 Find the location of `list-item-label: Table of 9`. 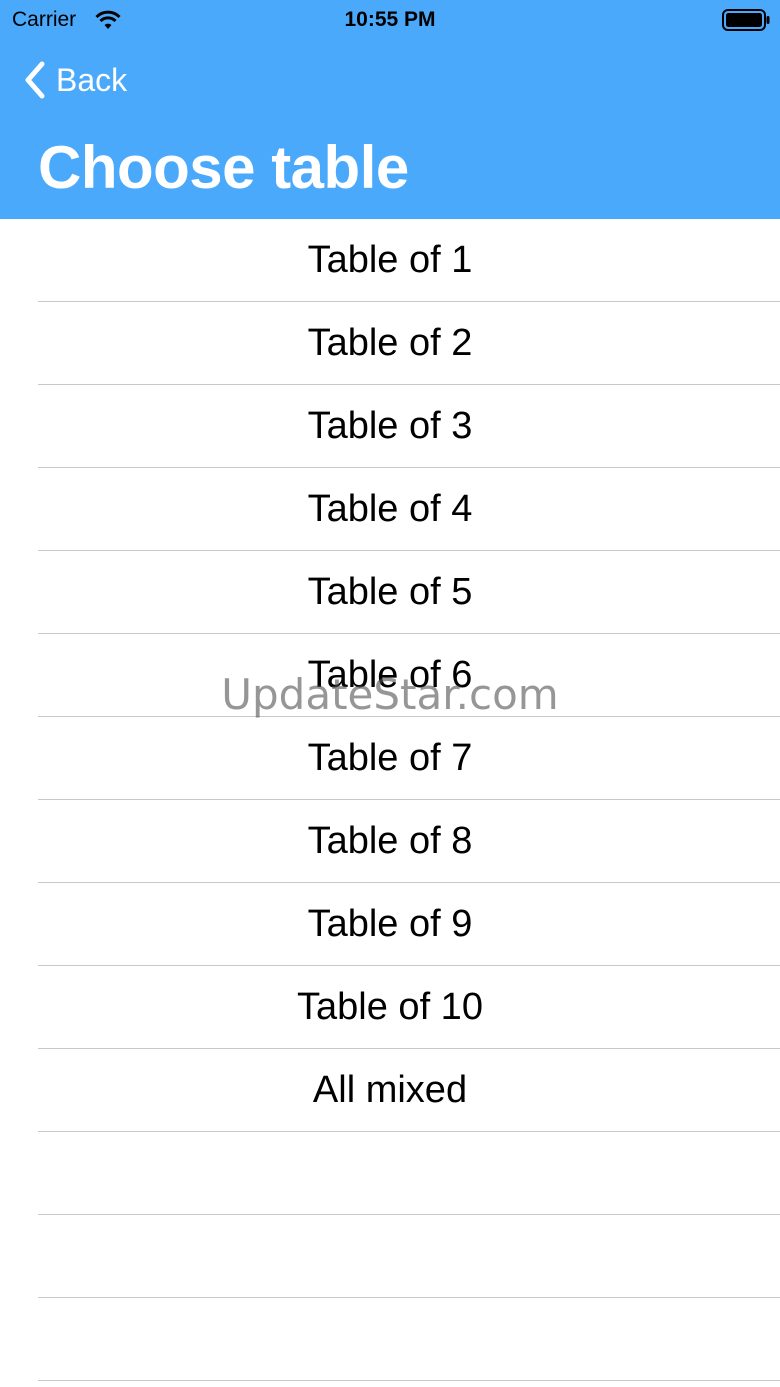

list-item-label: Table of 9 is located at coordinates (390, 924).